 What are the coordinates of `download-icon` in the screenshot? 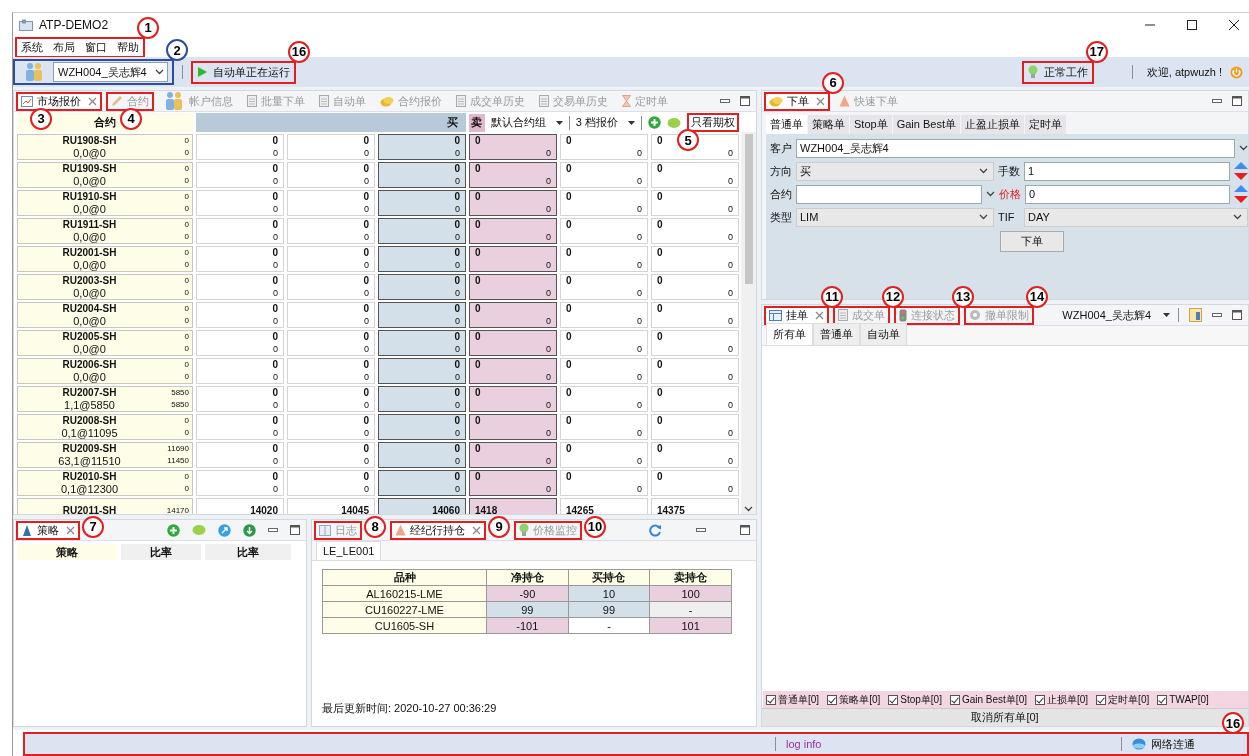 It's located at (249, 530).